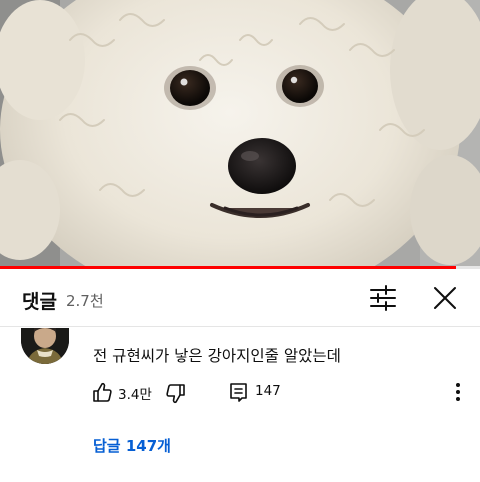 This screenshot has height=482, width=480. What do you see at coordinates (85, 301) in the screenshot?
I see `comments-count: 2.7천` at bounding box center [85, 301].